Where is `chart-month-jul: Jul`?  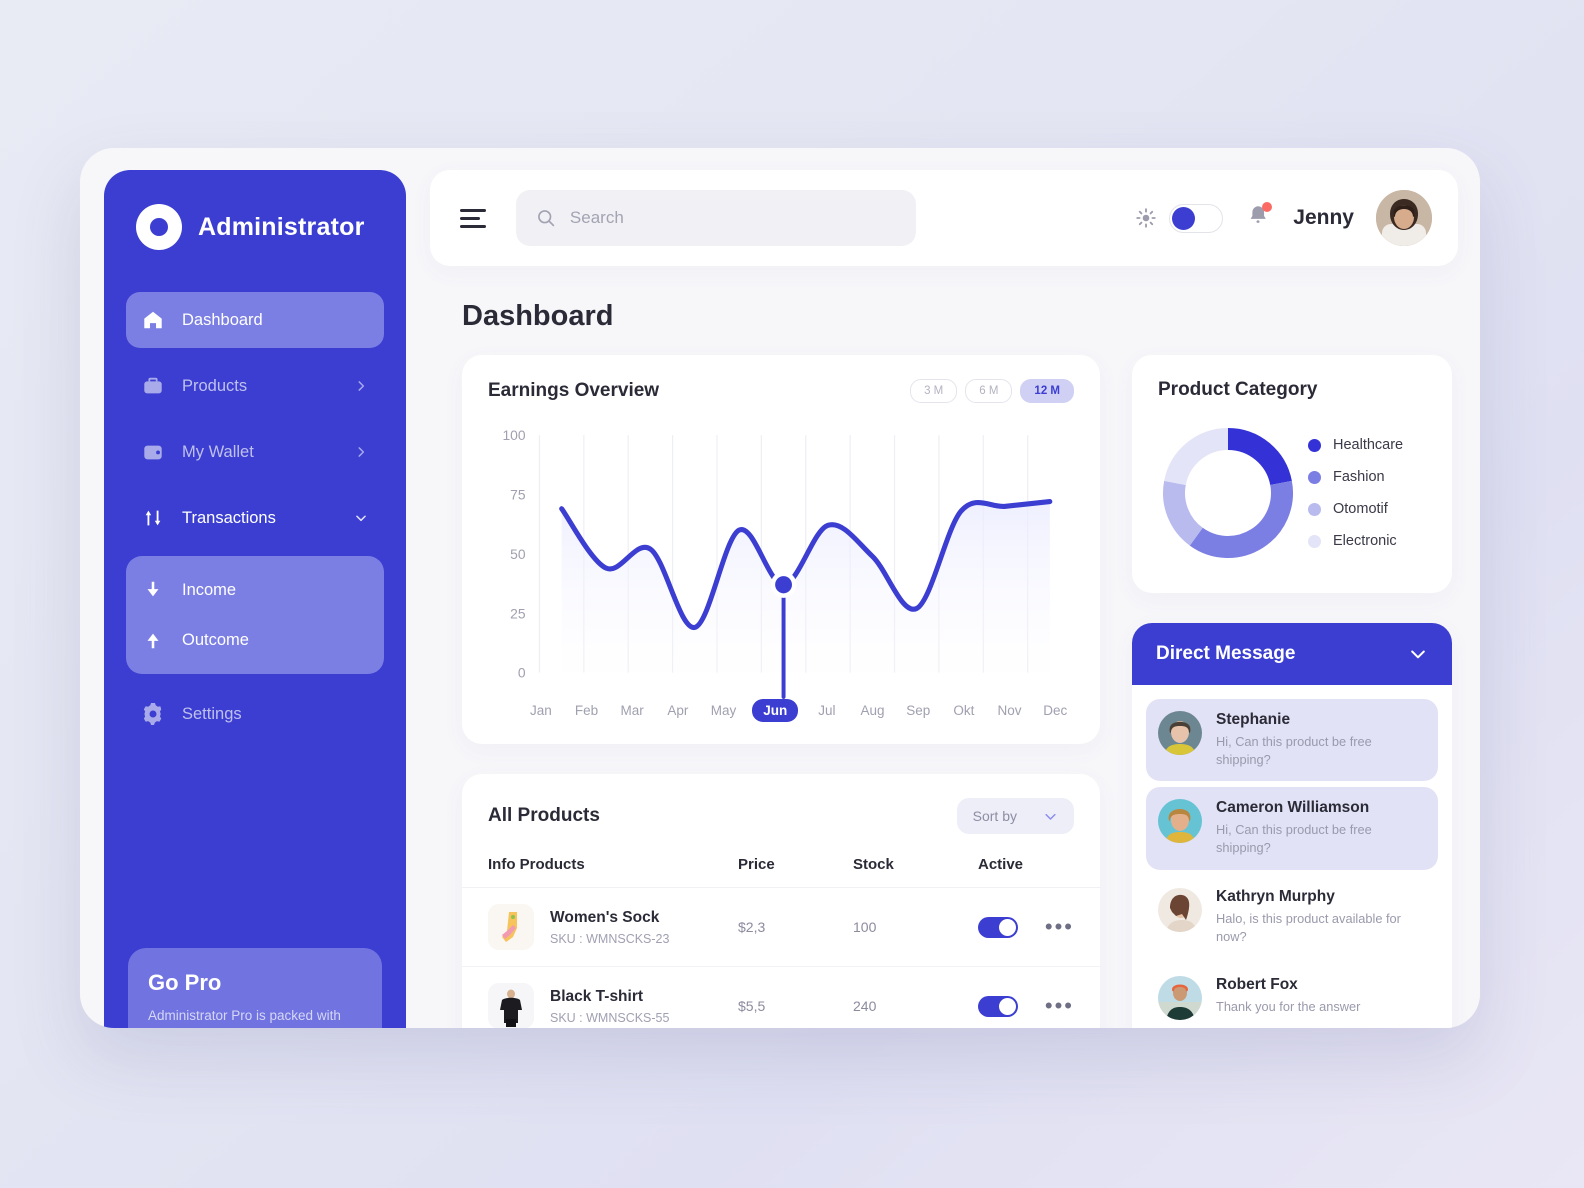
chart-month-jul: Jul is located at coordinates (827, 712).